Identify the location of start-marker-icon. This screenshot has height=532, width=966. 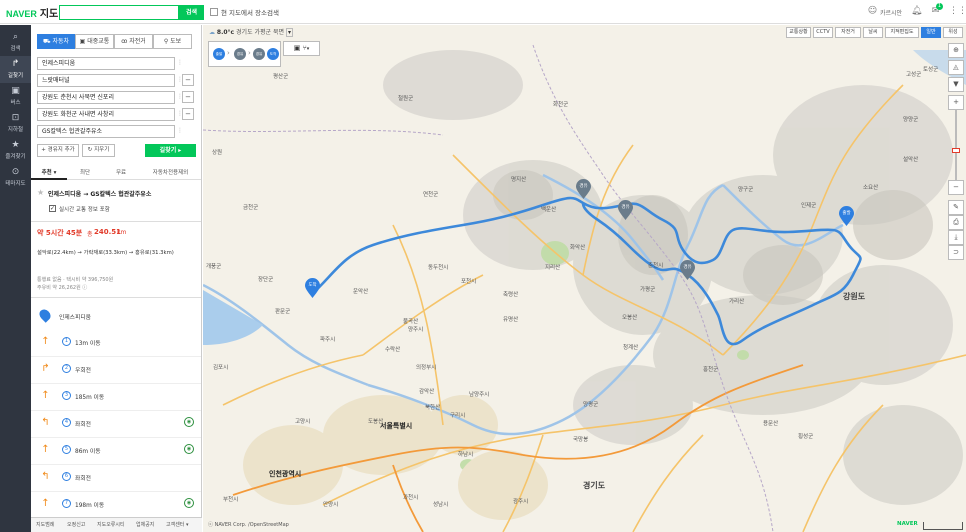
(45, 315).